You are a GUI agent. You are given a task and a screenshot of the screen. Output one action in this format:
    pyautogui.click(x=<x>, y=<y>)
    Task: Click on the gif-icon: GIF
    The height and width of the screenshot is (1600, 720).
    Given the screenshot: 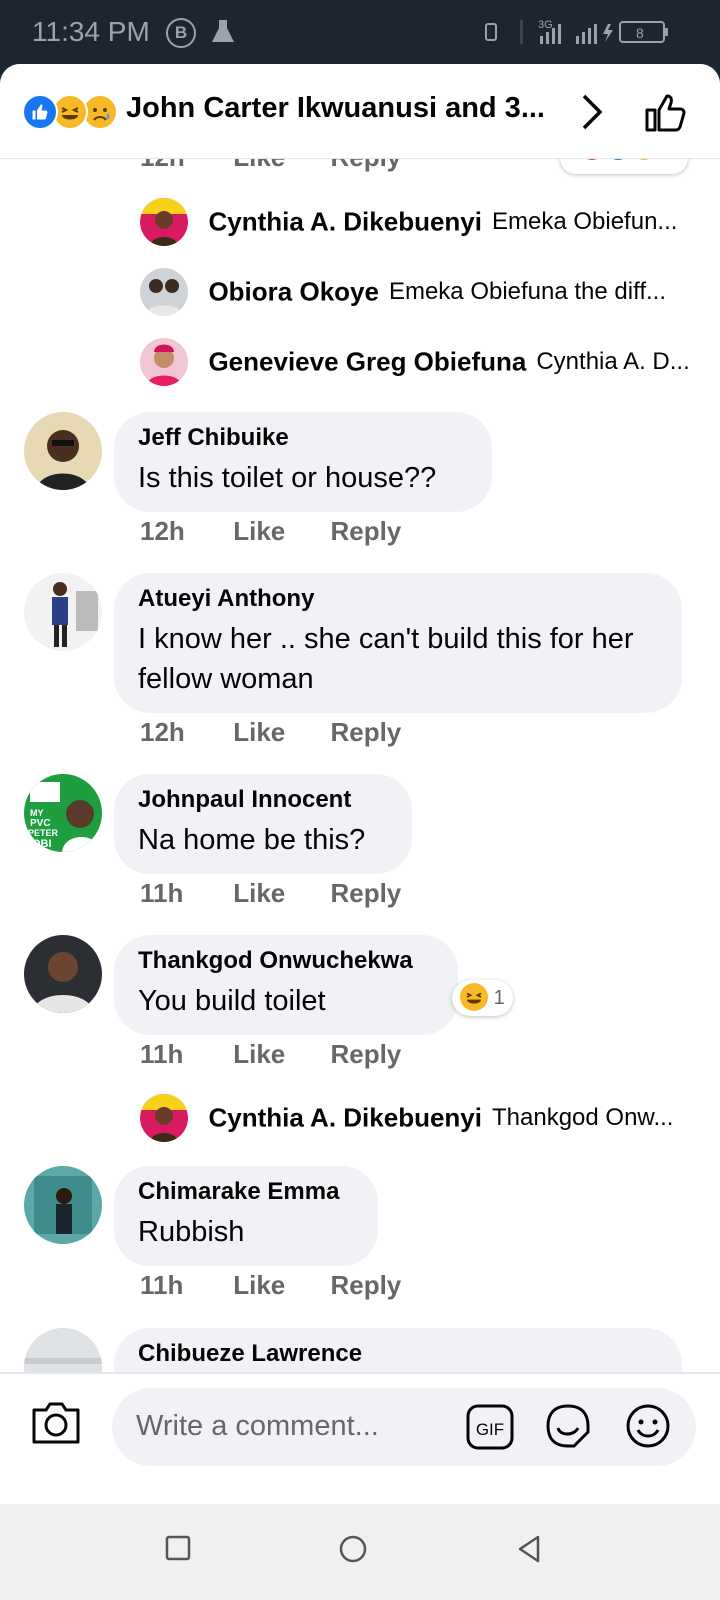 What is the action you would take?
    pyautogui.click(x=490, y=1427)
    